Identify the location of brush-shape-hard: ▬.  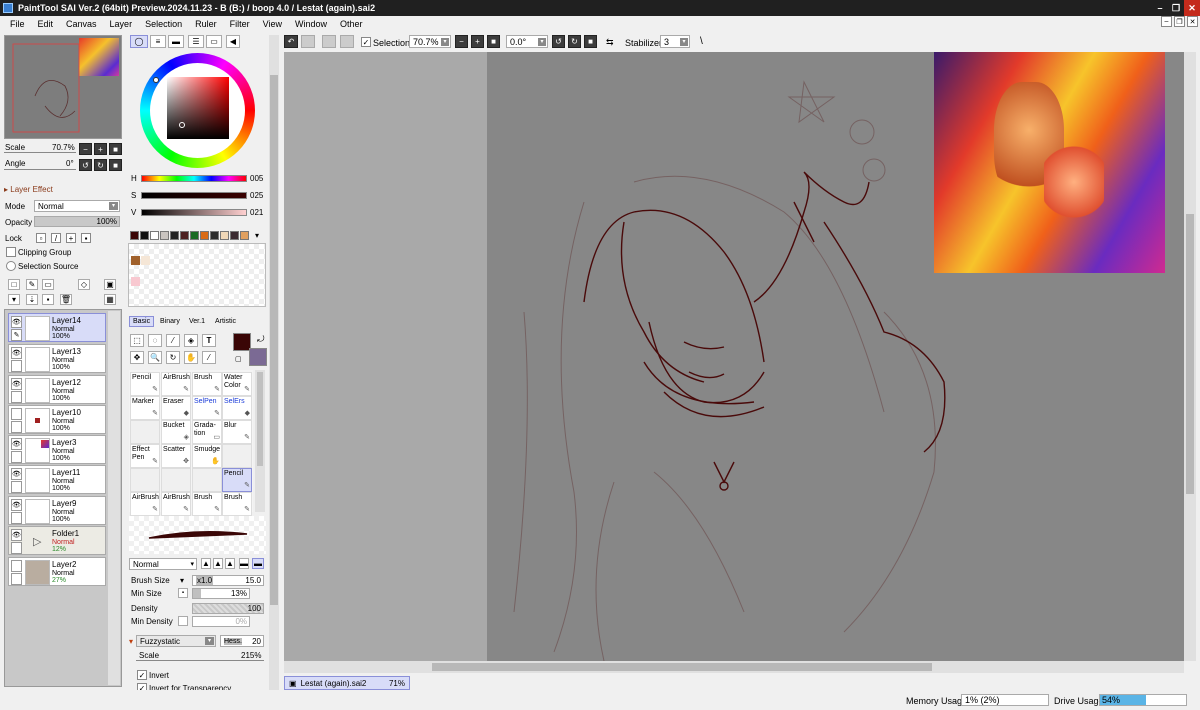
(244, 563).